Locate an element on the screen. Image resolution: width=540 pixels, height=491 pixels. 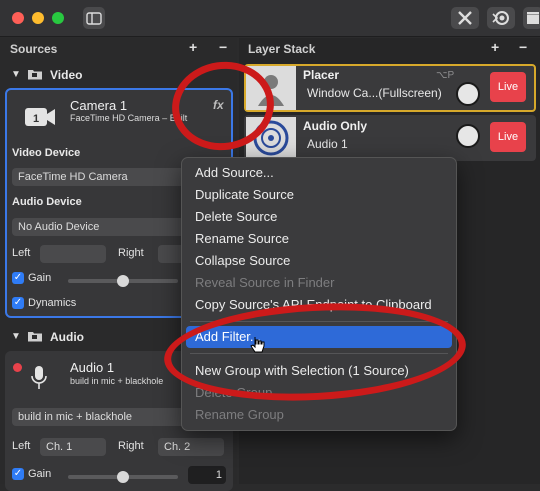
layer-detail: Window Ca...(Fullscreen) is located at coordinates (374, 93).